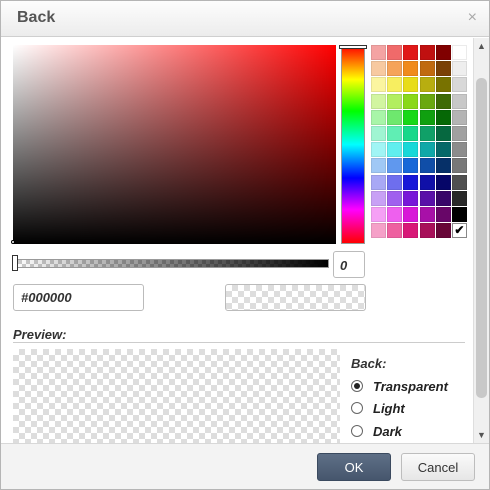 Image resolution: width=490 pixels, height=490 pixels. Describe the element at coordinates (245, 19) in the screenshot. I see `dialog-titlebar: Back ×` at that location.